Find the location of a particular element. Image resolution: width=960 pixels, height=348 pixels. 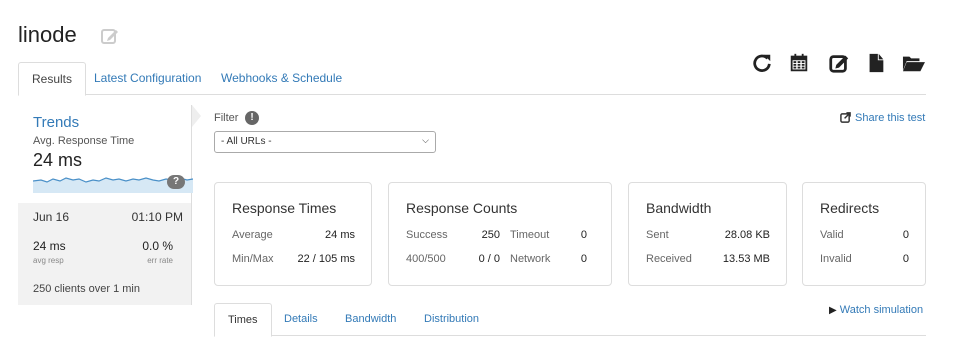

share-test-link: Share this test is located at coordinates (882, 118).